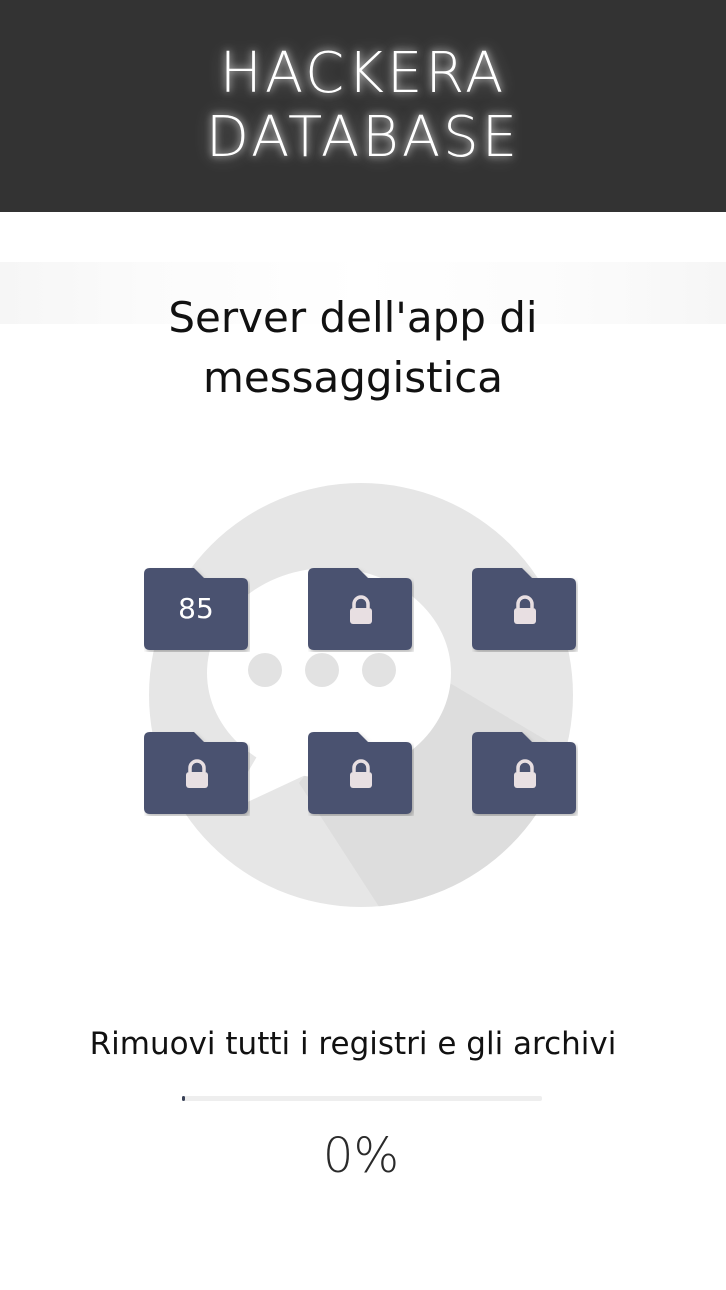 This screenshot has height=1290, width=726. I want to click on header-title-line2: DATABASE, so click(363, 137).